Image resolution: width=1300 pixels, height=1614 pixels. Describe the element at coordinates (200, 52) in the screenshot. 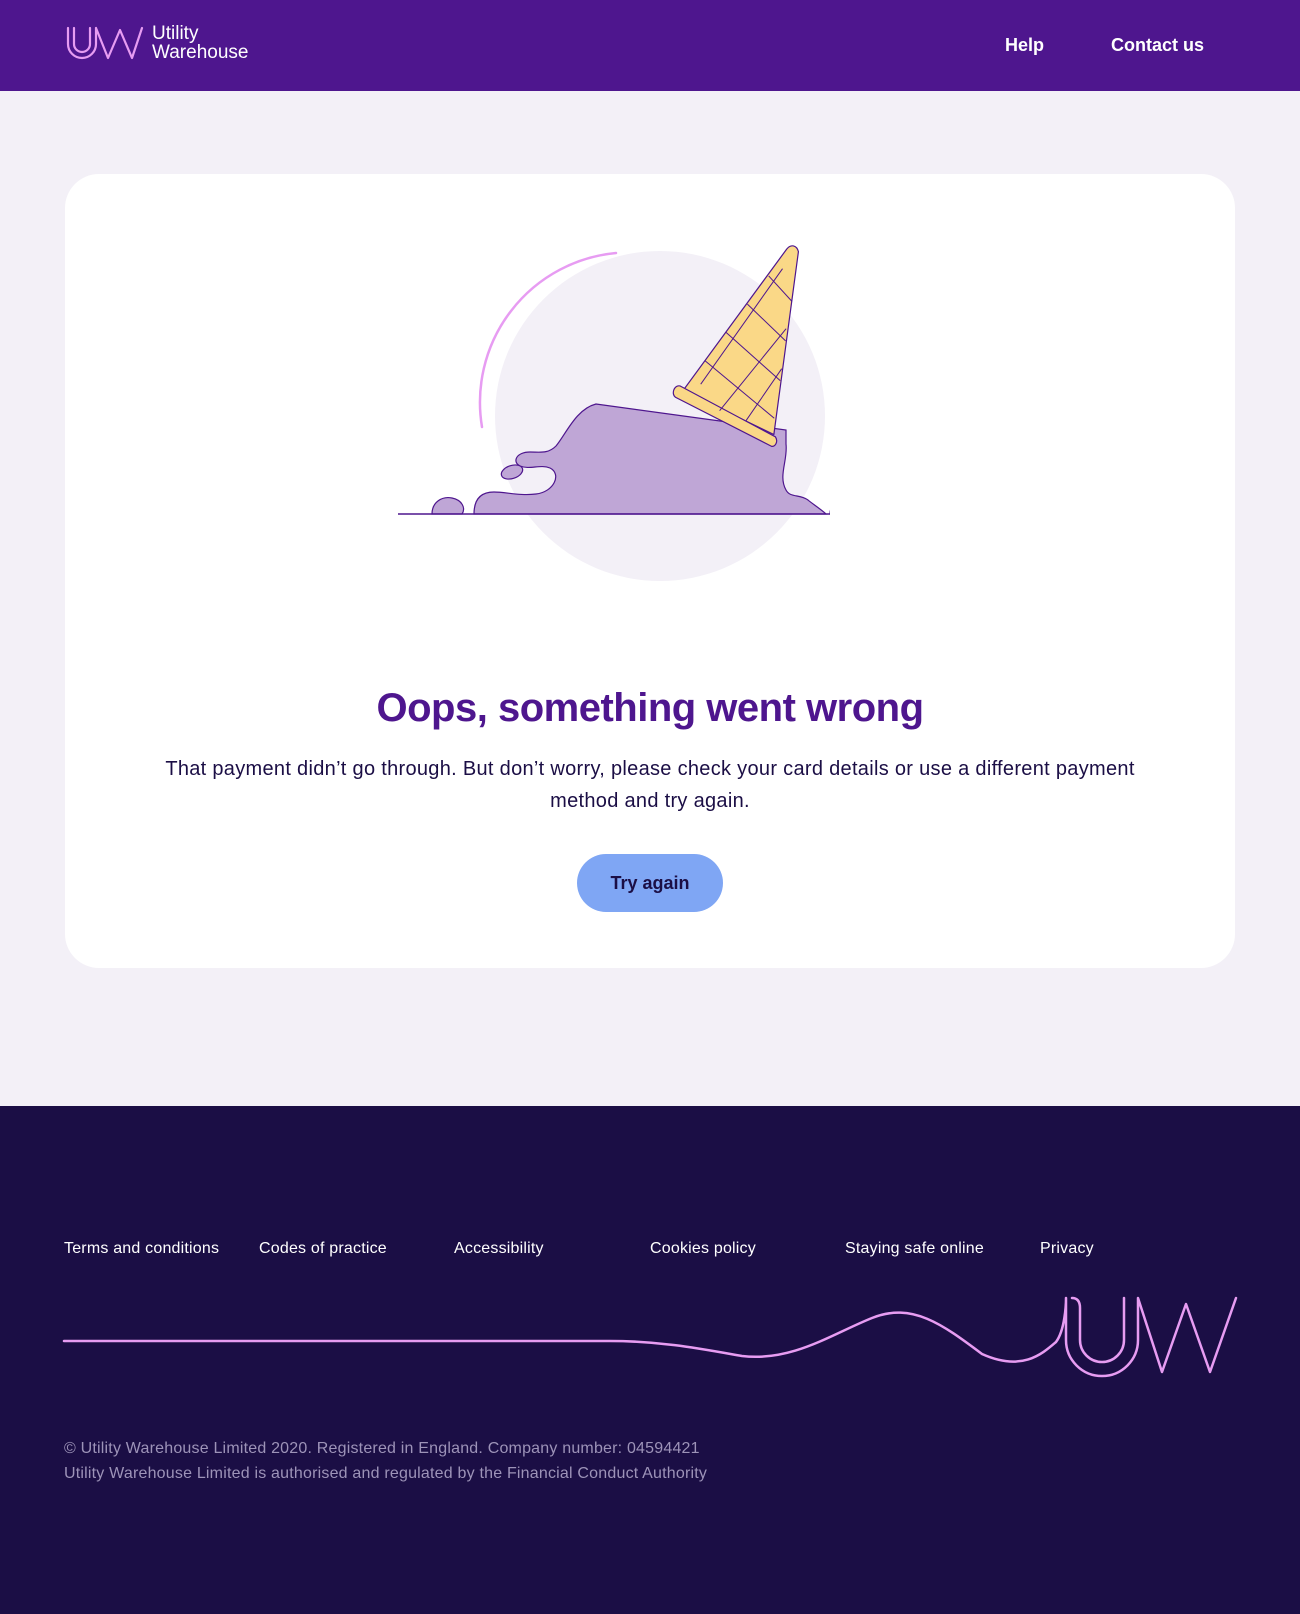

I see `brand-name-line2: Warehouse` at that location.